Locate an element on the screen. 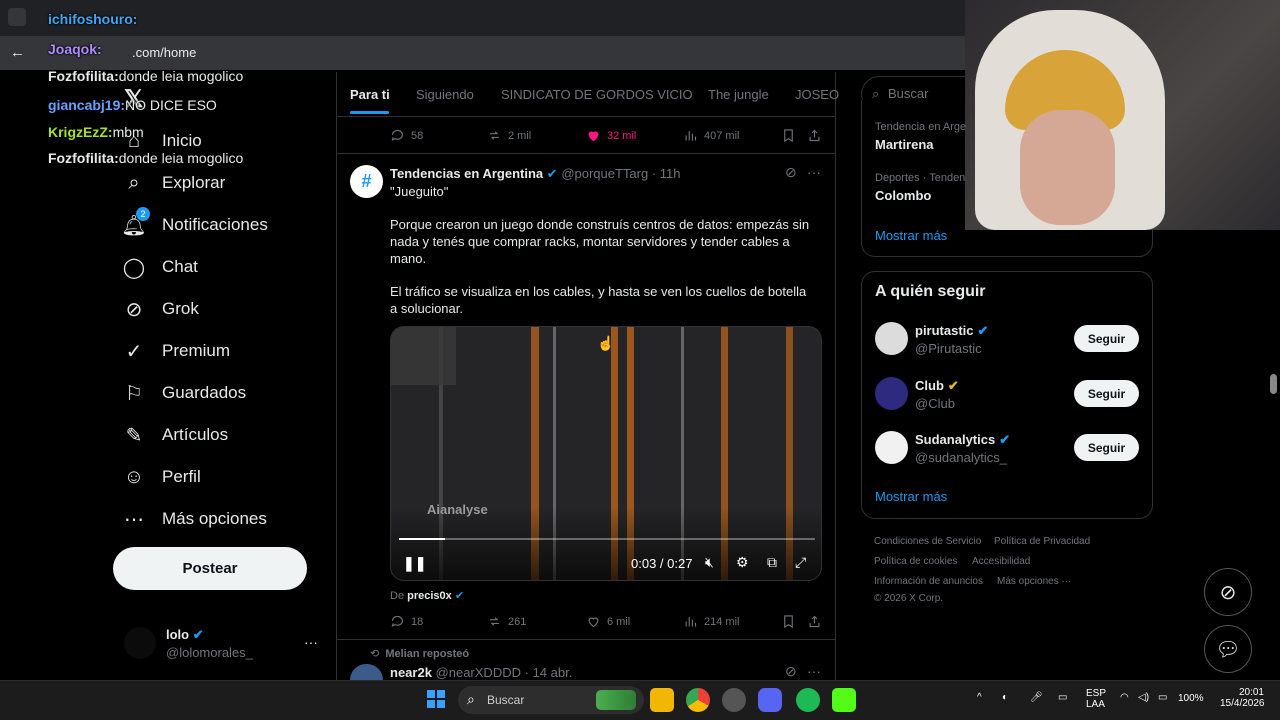 Image resolution: width=1280 pixels, height=720 pixels. taskbar-search-label: Buscar is located at coordinates (505, 700).